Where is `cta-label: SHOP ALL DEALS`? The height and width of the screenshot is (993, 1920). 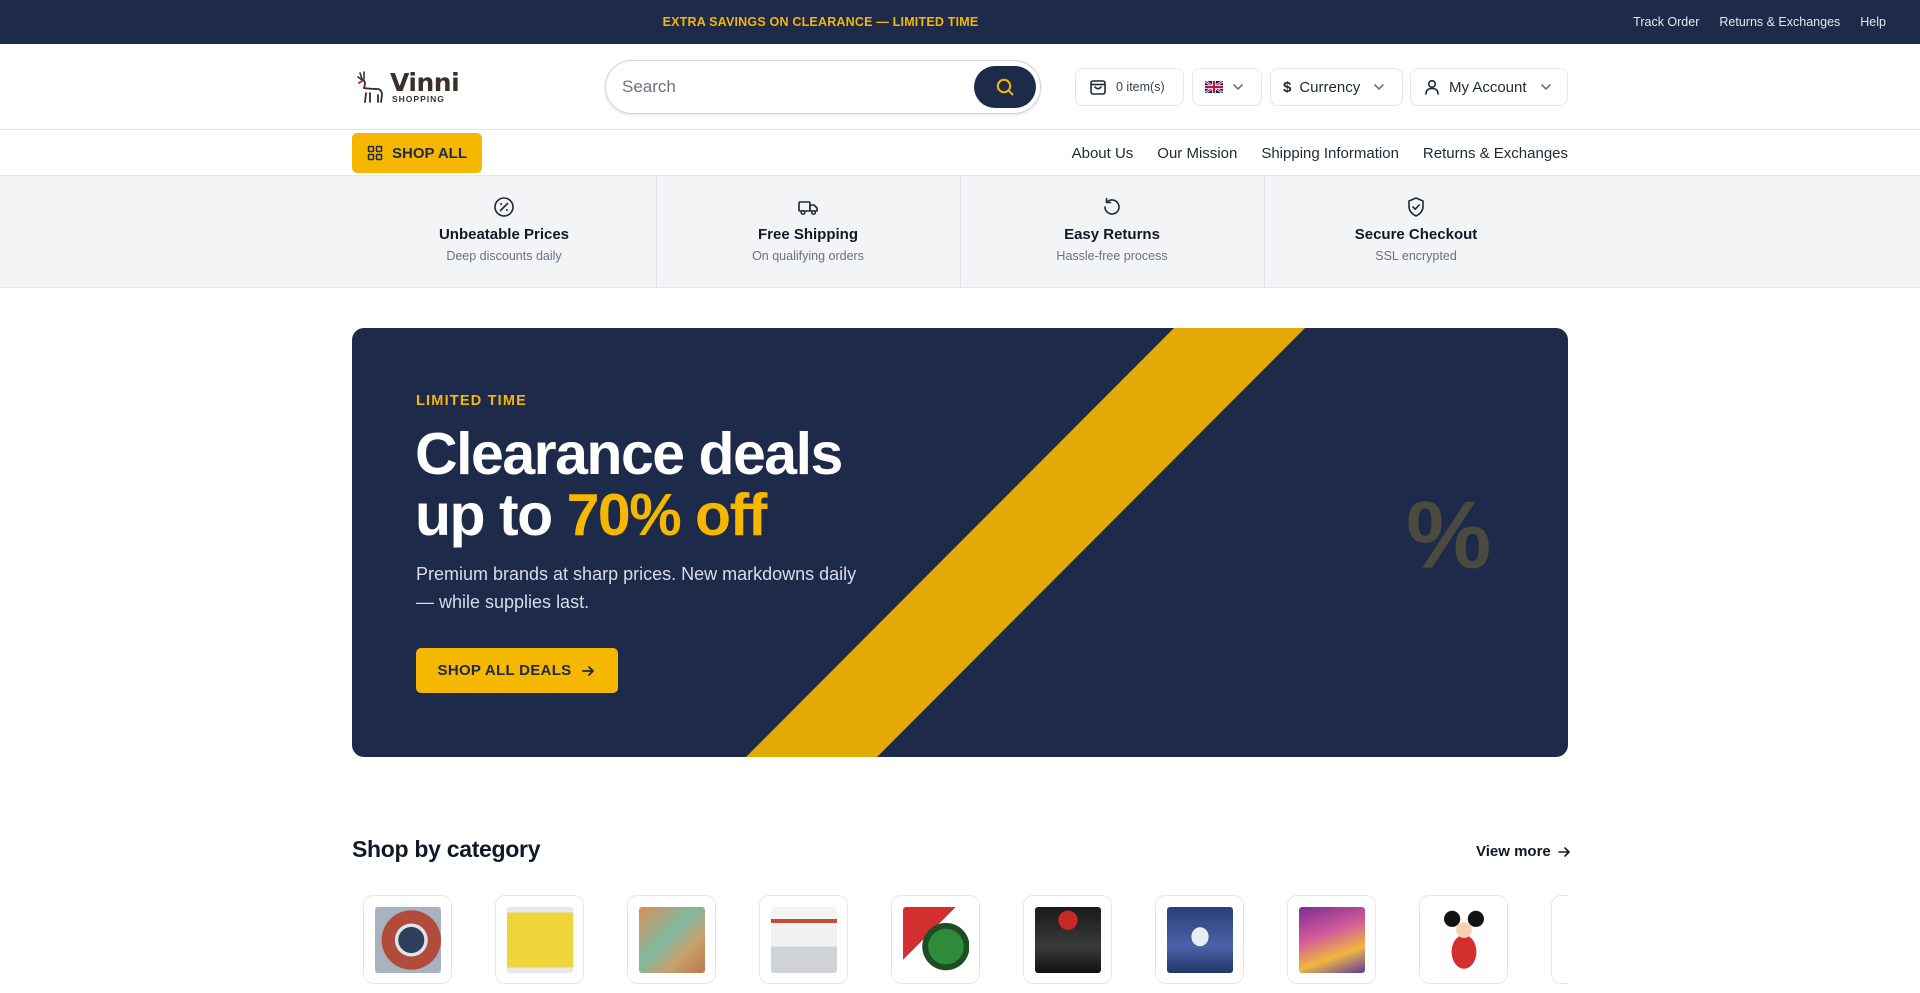 cta-label: SHOP ALL DEALS is located at coordinates (504, 670).